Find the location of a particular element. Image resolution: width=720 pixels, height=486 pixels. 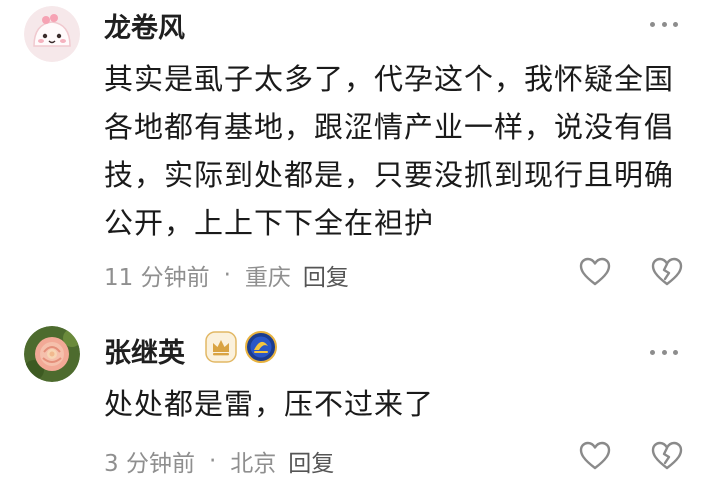

comment-location: 北京 is located at coordinates (253, 464).